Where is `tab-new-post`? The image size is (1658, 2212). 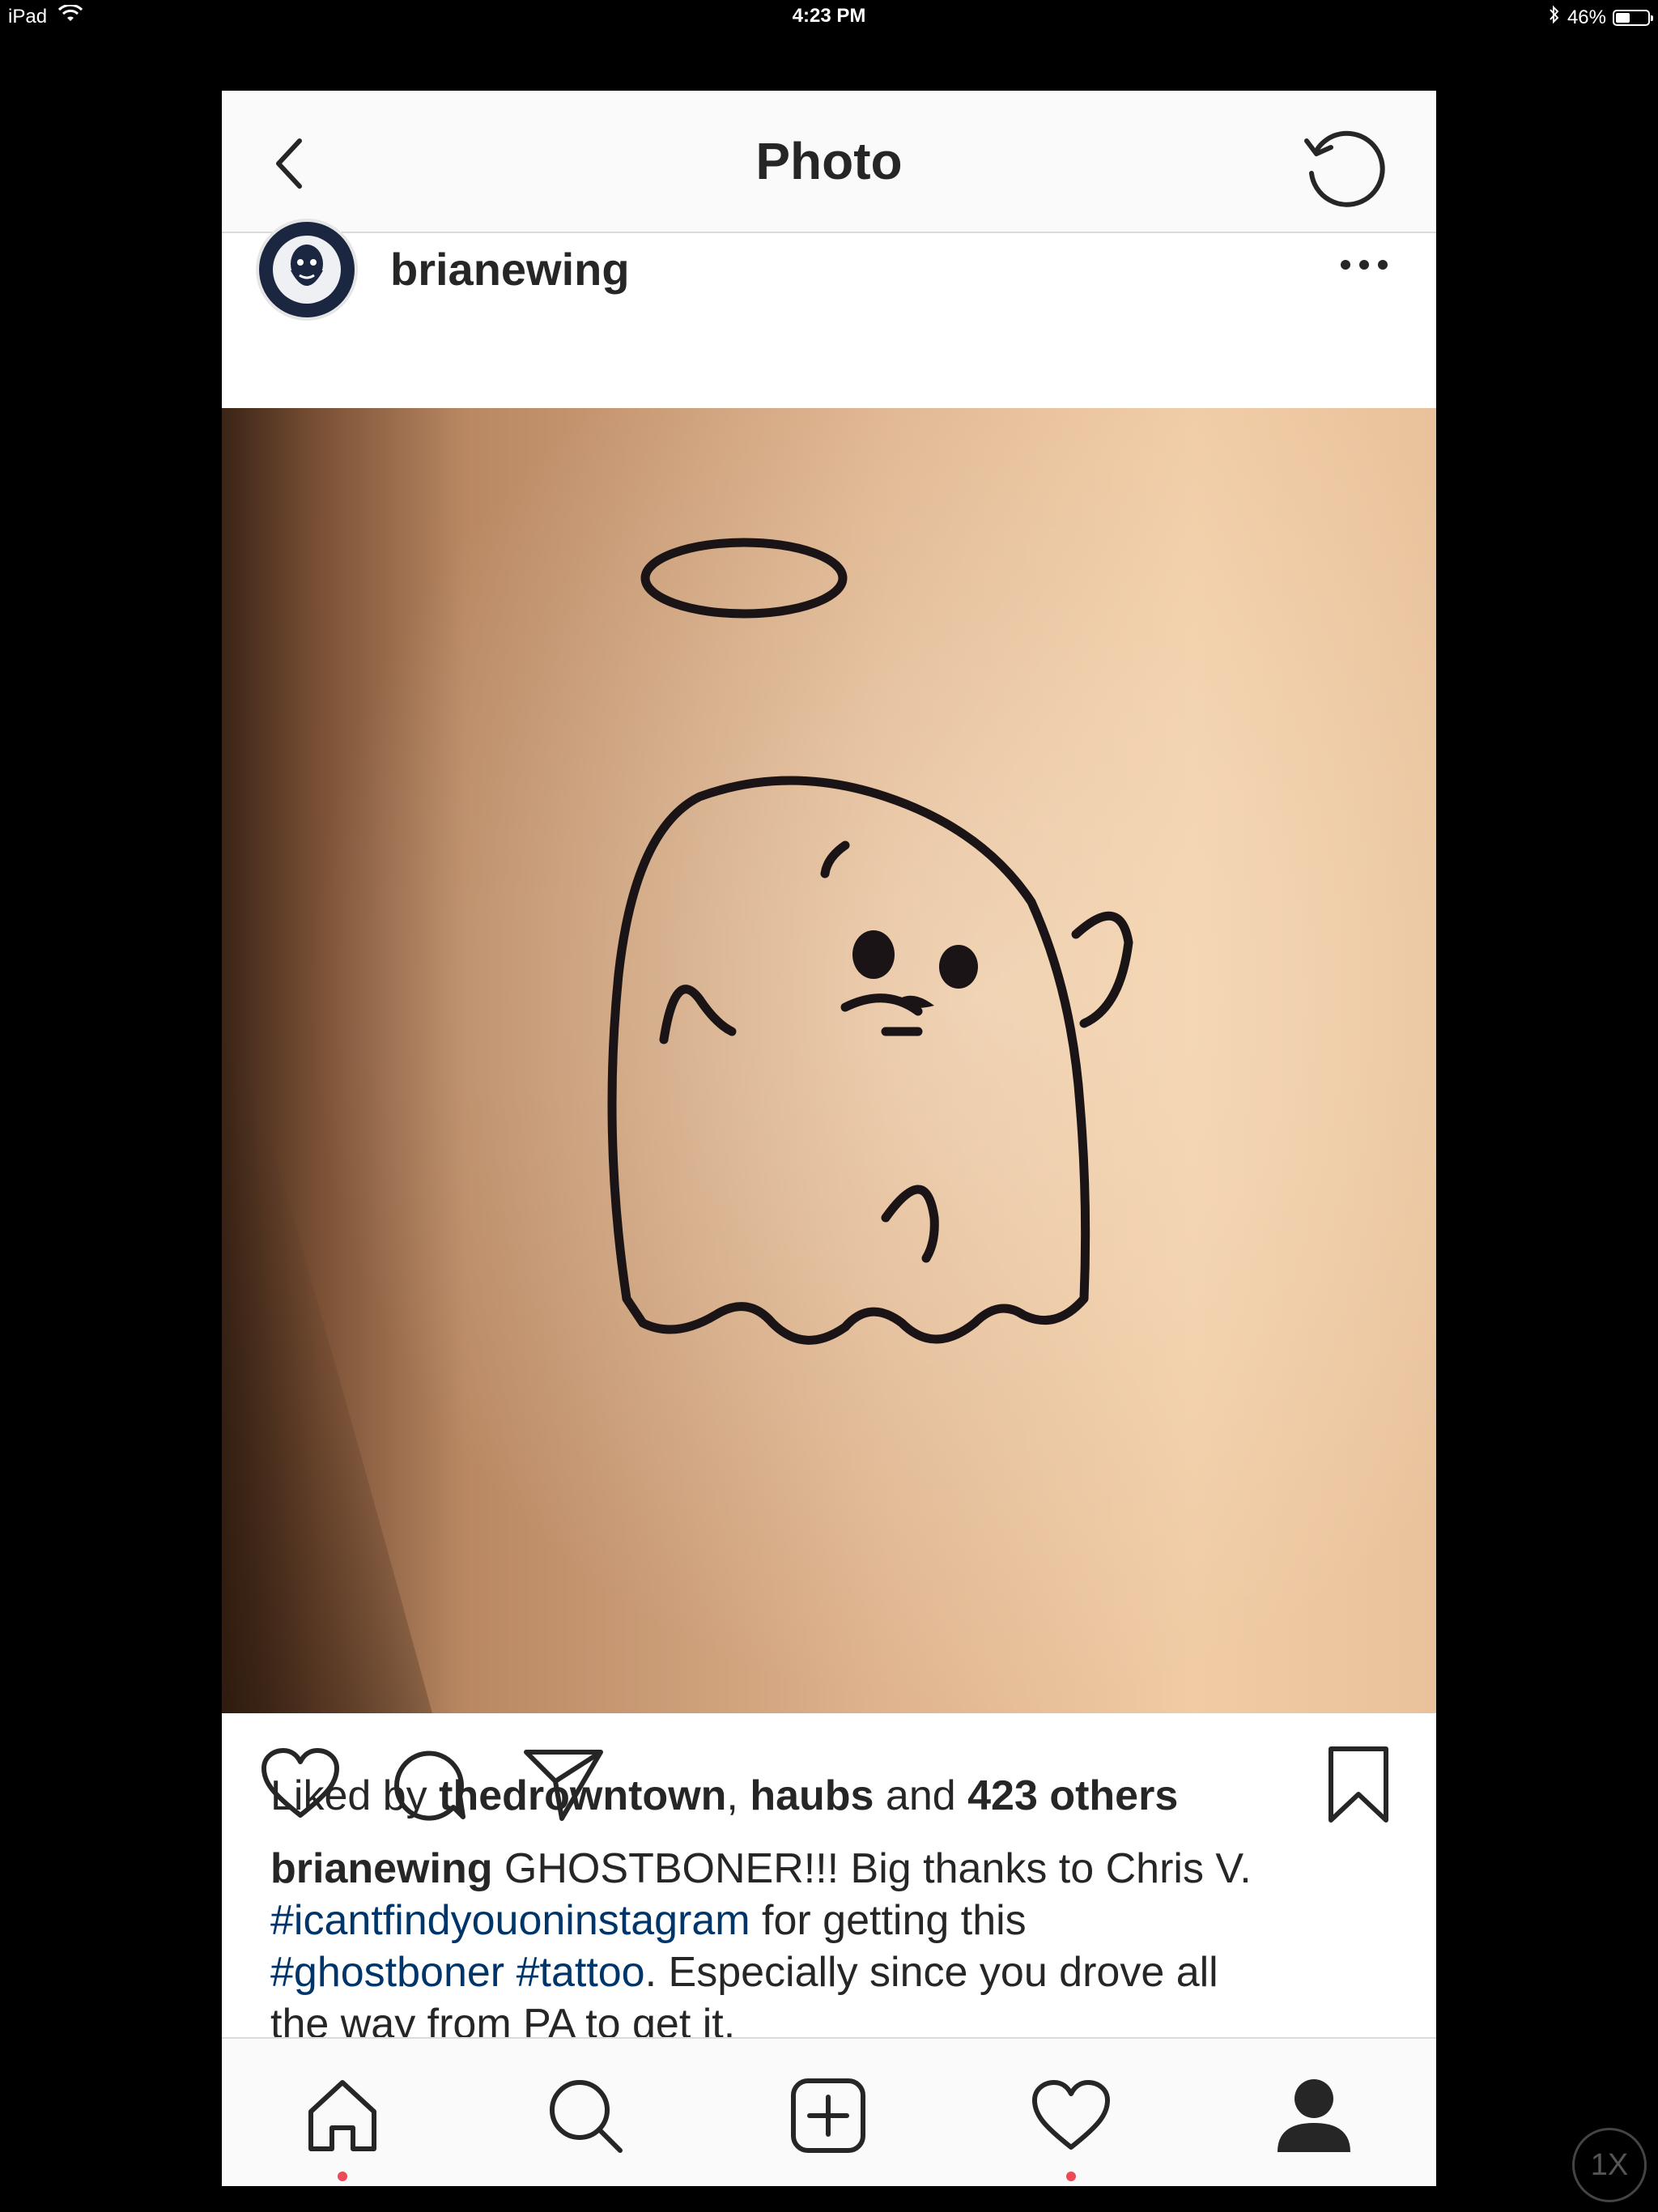
tab-new-post is located at coordinates (828, 2115).